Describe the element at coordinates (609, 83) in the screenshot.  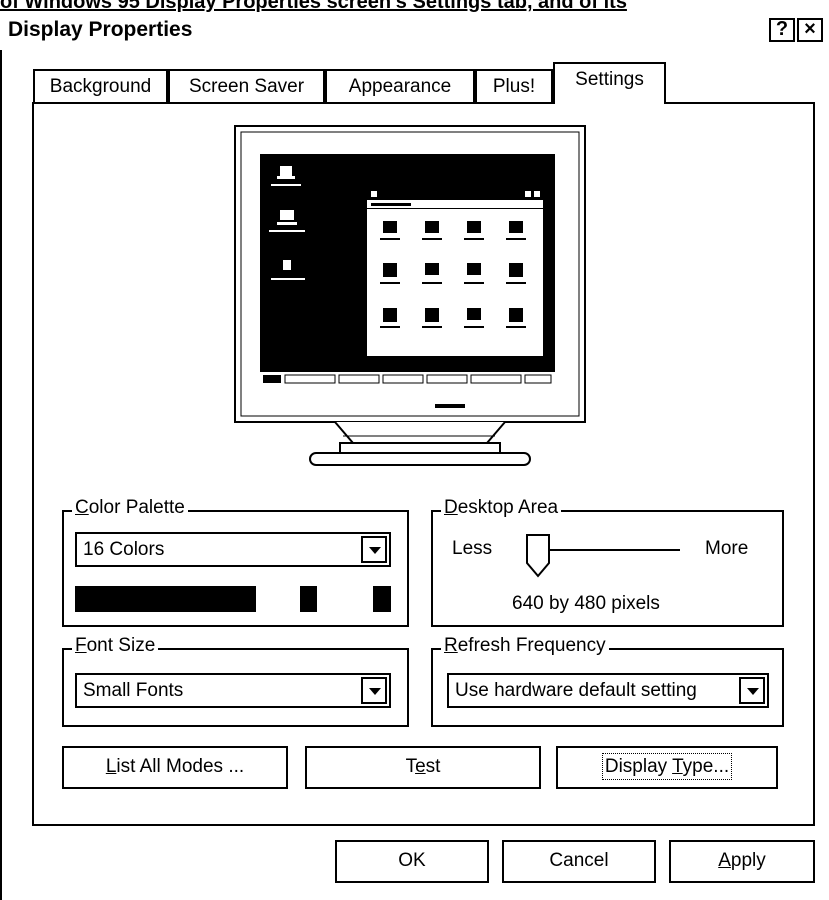
I see `tab-settings: Settings` at that location.